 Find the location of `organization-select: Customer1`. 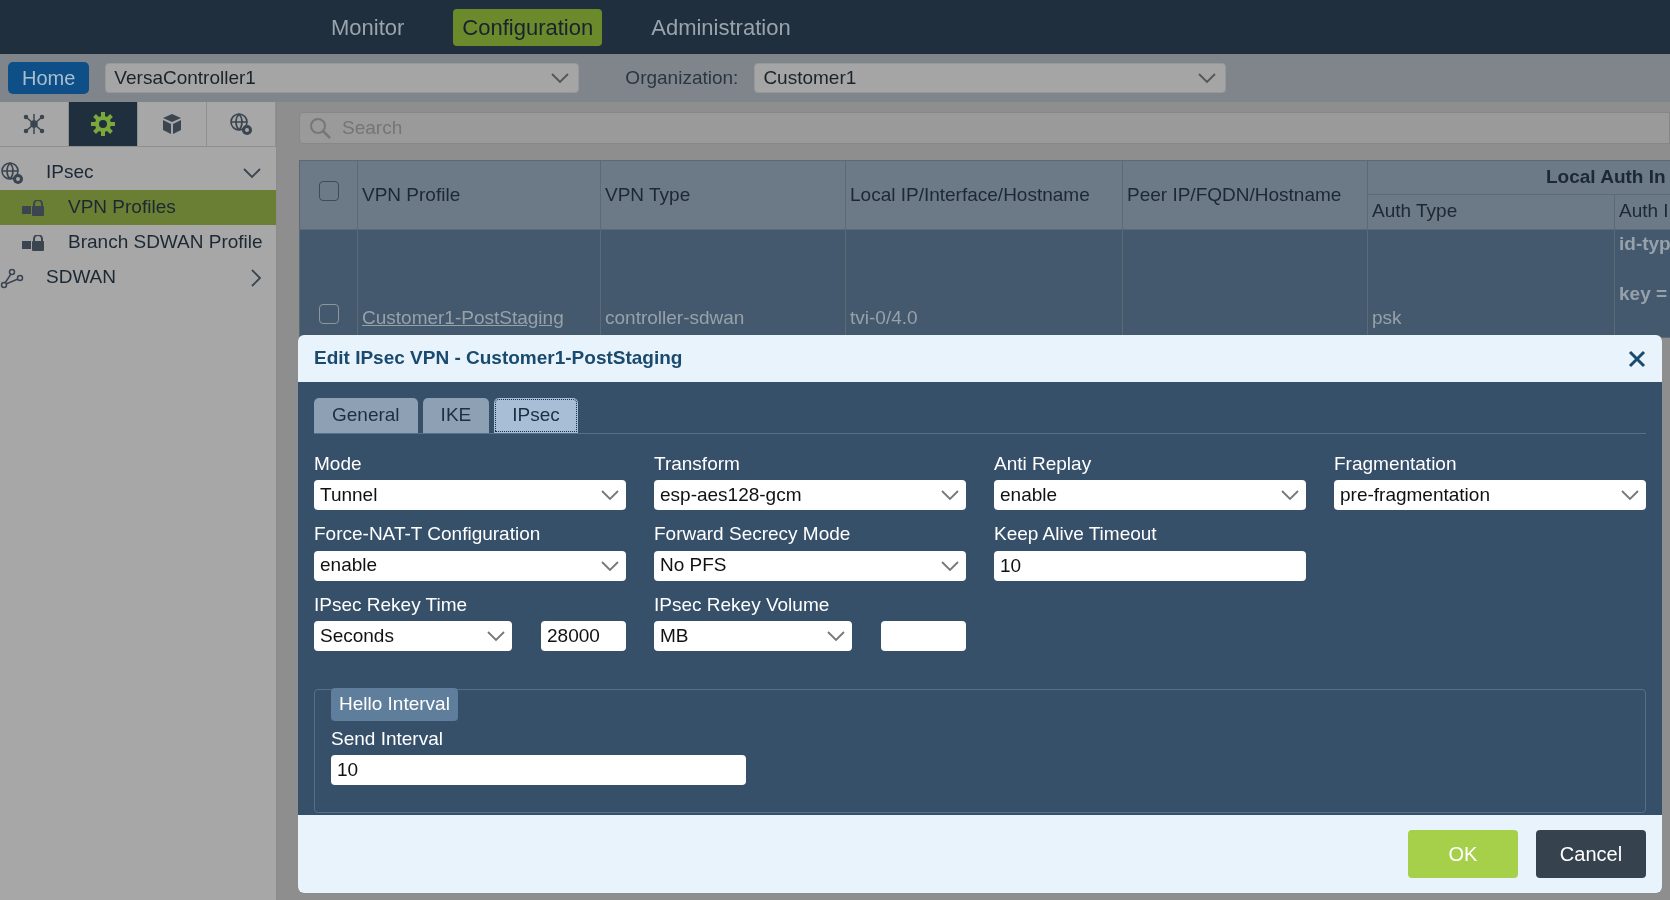

organization-select: Customer1 is located at coordinates (990, 78).